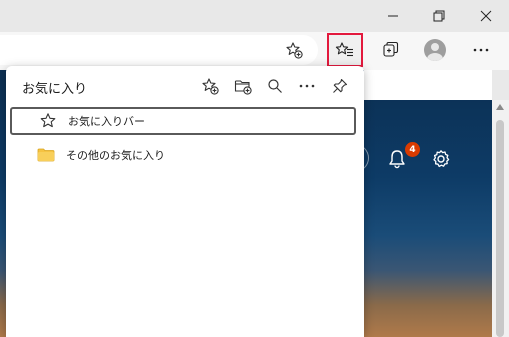 The width and height of the screenshot is (509, 337). Describe the element at coordinates (46, 155) in the screenshot. I see `folder-icon` at that location.